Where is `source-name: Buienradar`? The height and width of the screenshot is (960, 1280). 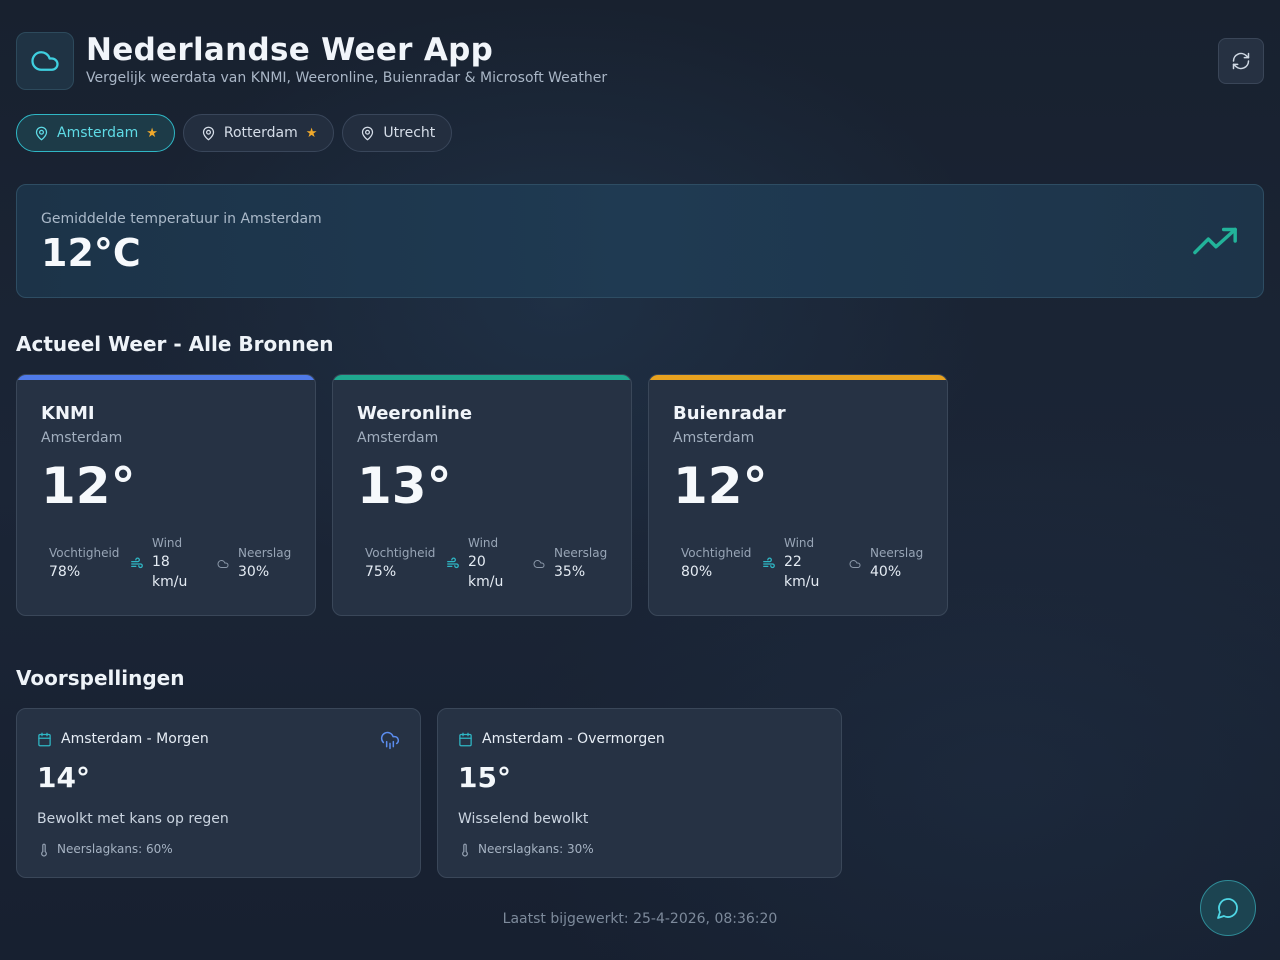 source-name: Buienradar is located at coordinates (729, 413).